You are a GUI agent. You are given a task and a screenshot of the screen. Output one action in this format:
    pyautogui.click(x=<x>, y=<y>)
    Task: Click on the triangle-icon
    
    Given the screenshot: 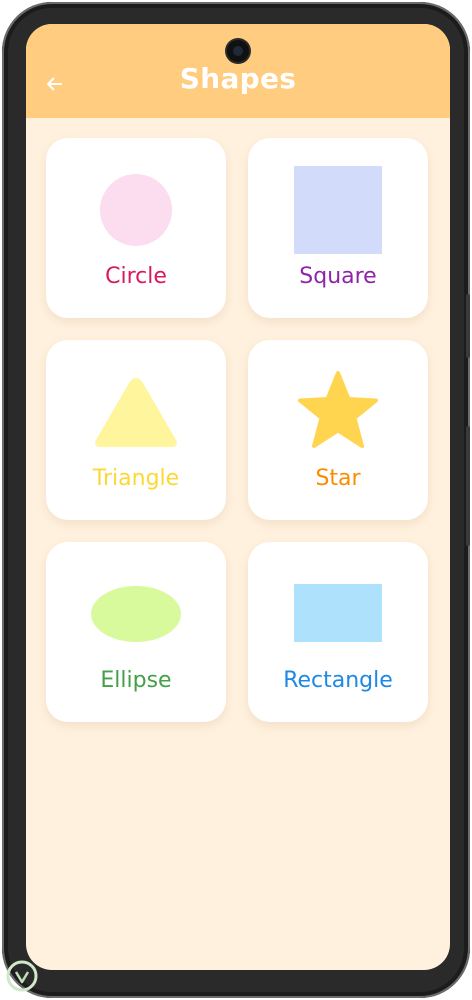 What is the action you would take?
    pyautogui.click(x=136, y=412)
    